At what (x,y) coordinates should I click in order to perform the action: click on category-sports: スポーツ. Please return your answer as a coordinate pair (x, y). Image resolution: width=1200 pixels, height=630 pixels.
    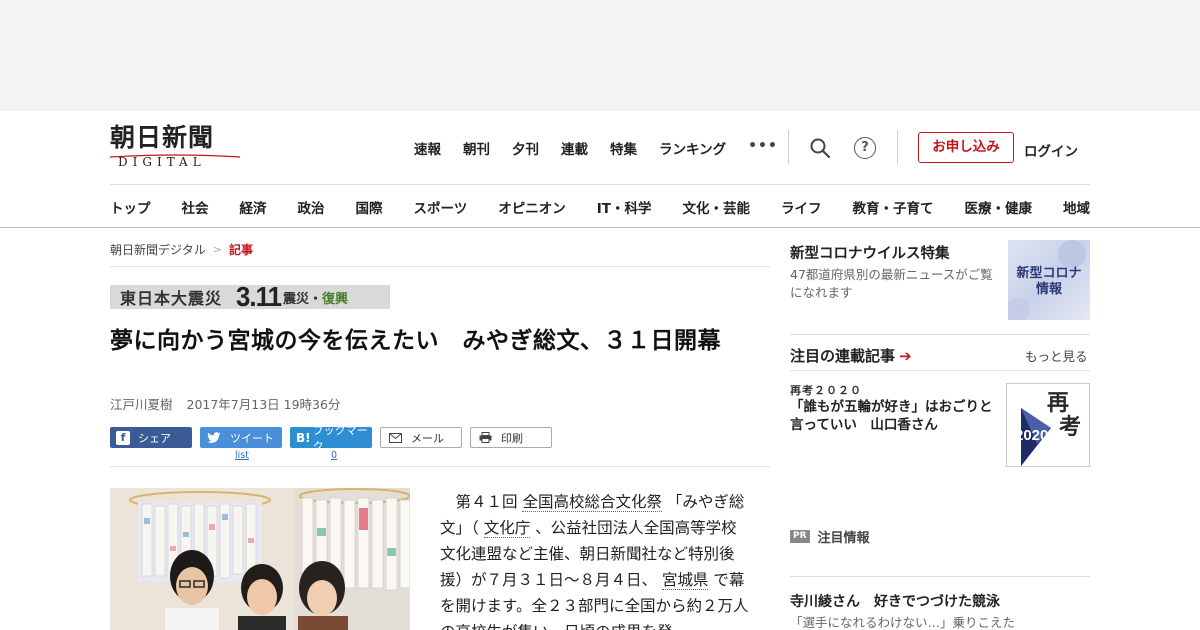
    Looking at the image, I should click on (441, 207).